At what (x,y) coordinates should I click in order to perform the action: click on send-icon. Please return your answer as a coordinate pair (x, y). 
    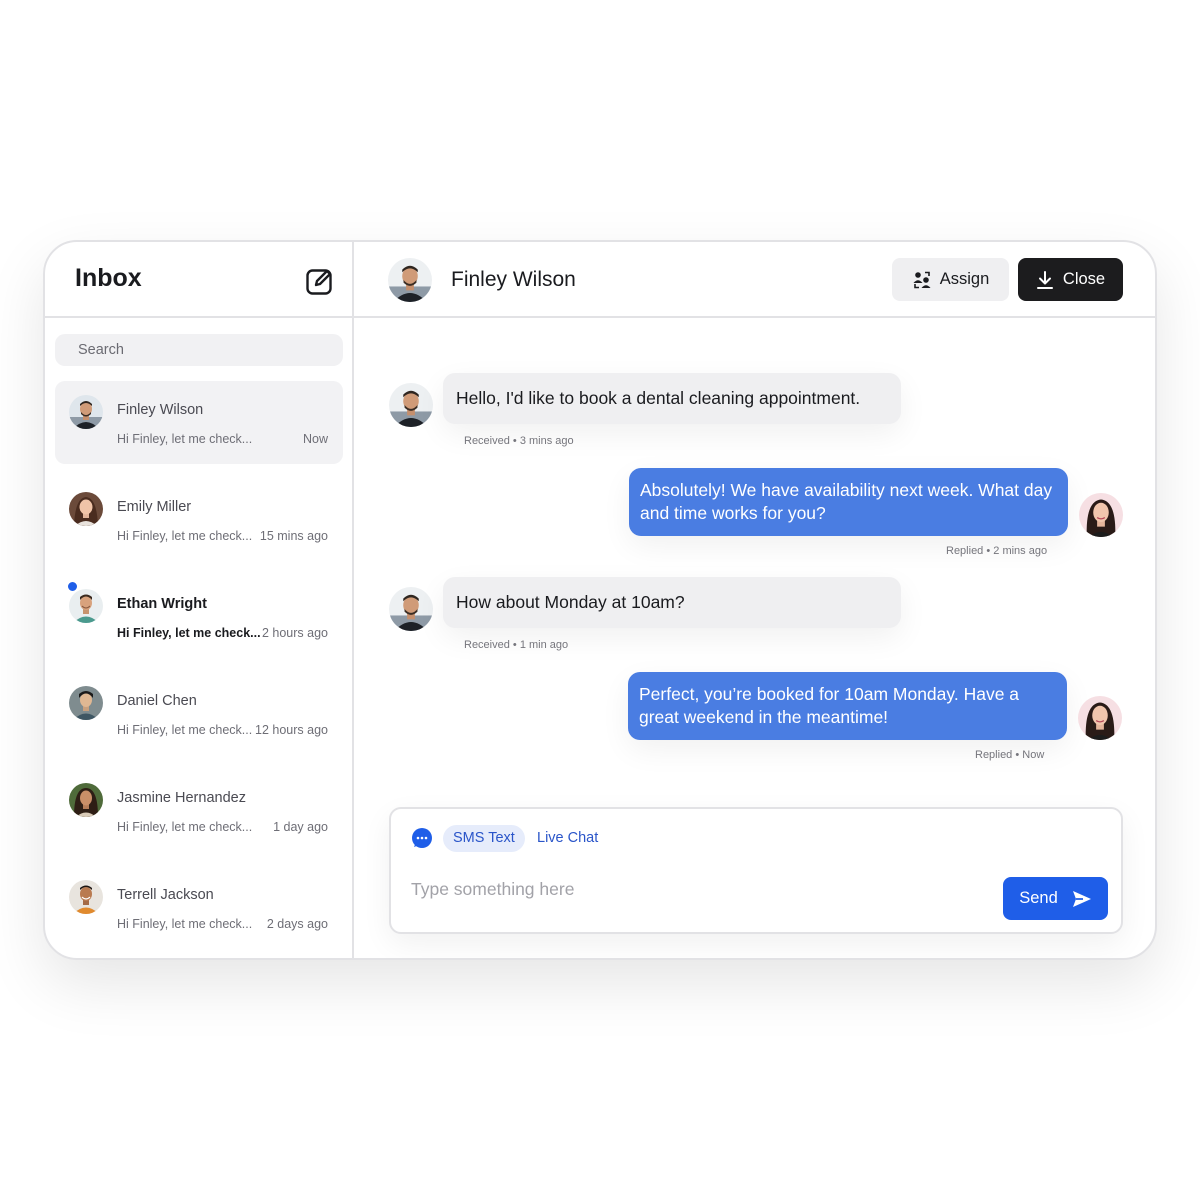
    Looking at the image, I should click on (1081, 898).